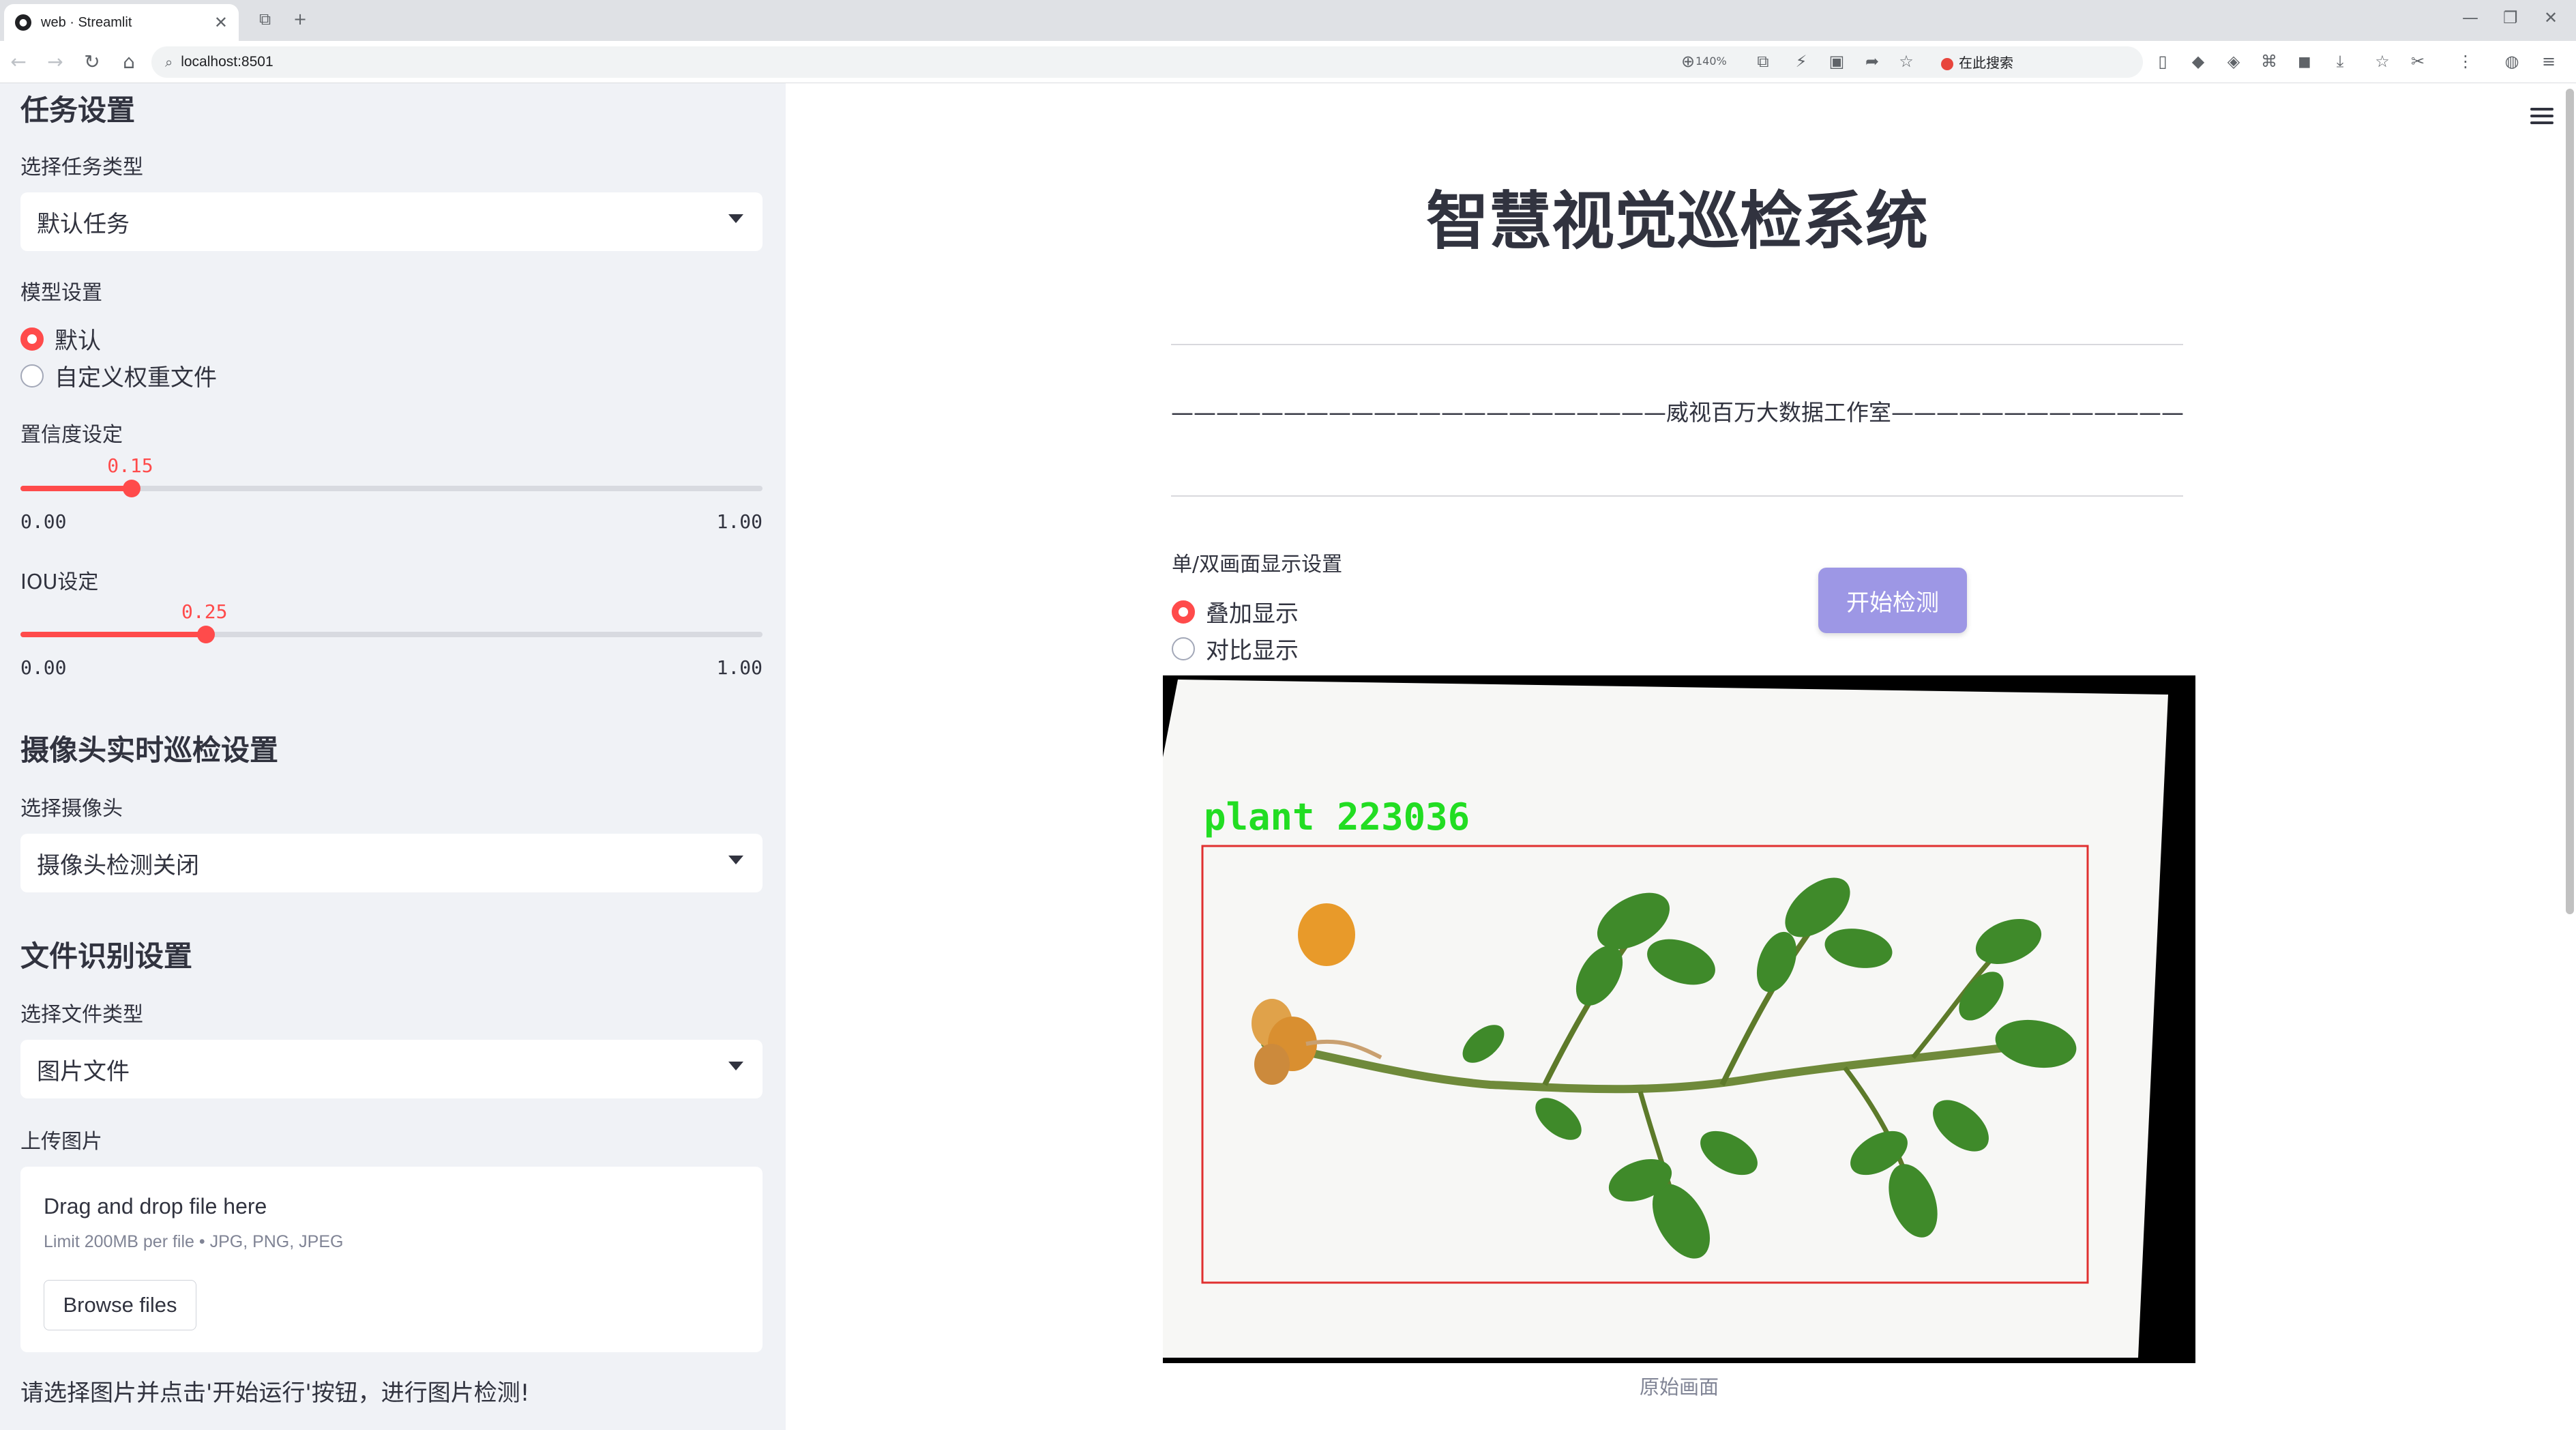 This screenshot has width=2576, height=1430. What do you see at coordinates (128, 62) in the screenshot?
I see `home-icon: ⌂` at bounding box center [128, 62].